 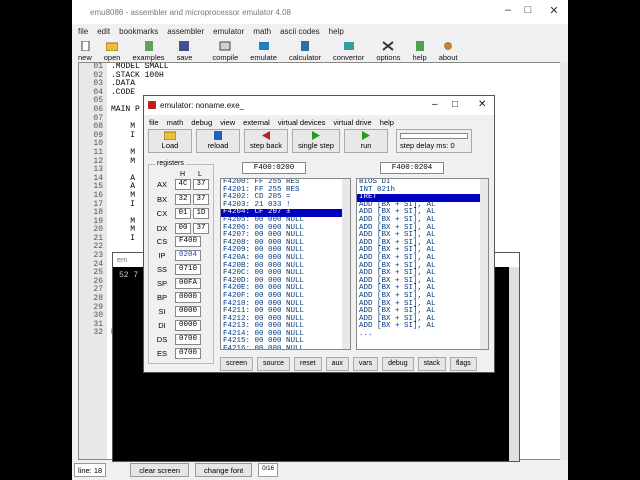 I want to click on single-step-button: single step, so click(x=316, y=141).